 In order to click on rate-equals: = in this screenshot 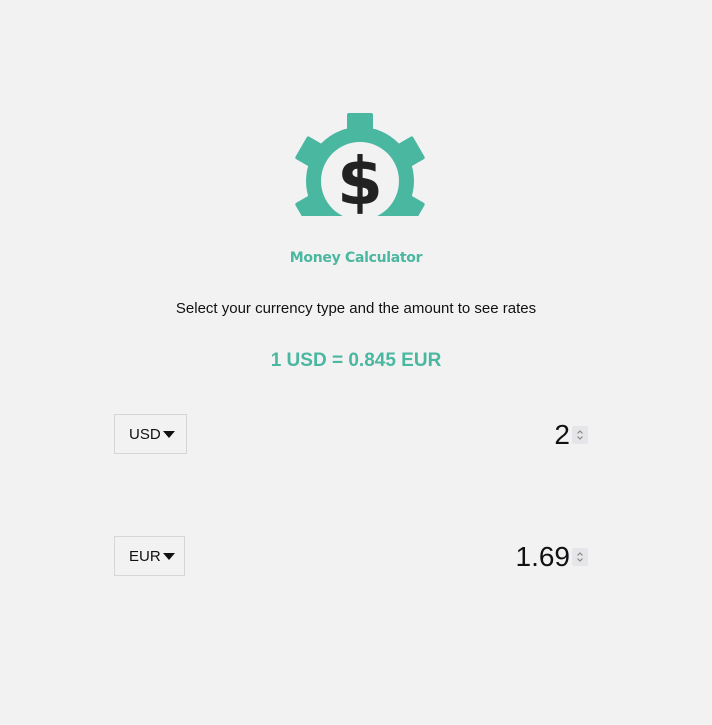, I will do `click(337, 360)`.